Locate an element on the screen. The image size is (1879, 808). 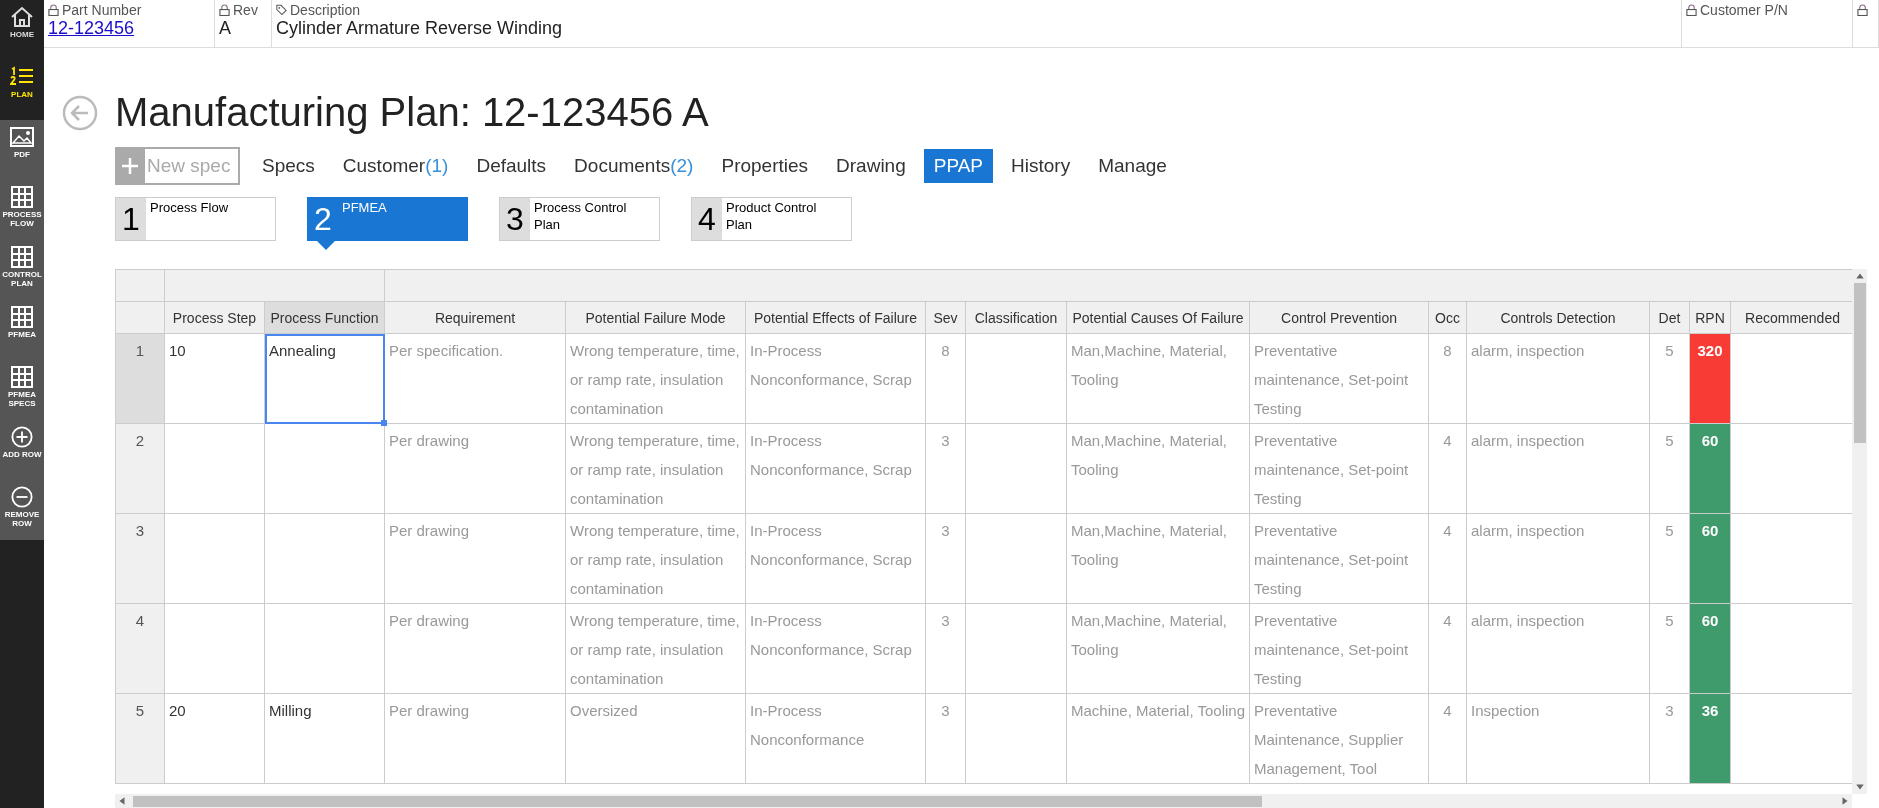
step-tab: 1 Process Flow is located at coordinates (195, 219).